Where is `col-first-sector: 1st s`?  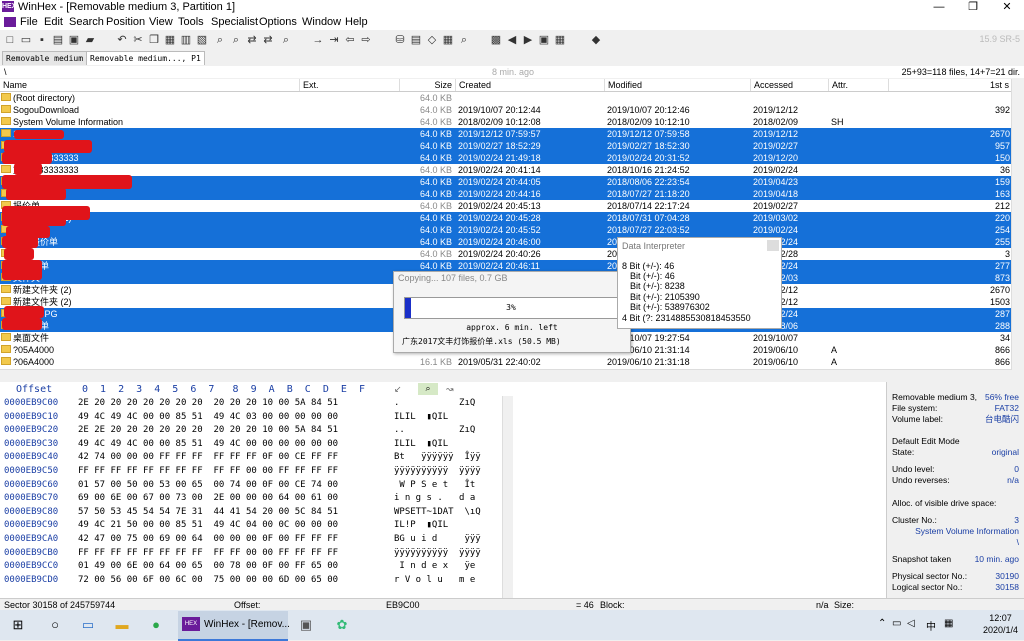
col-first-sector: 1st s is located at coordinates (950, 85).